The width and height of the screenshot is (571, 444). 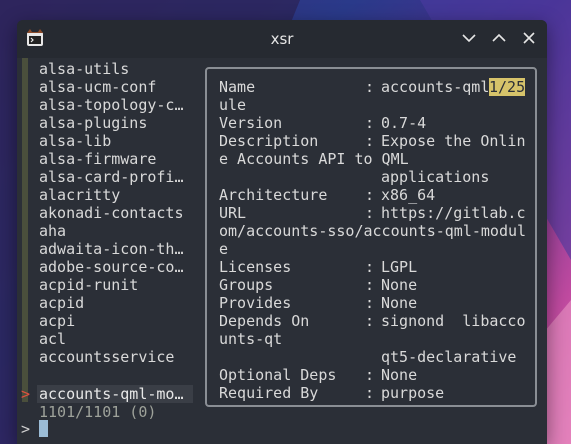 What do you see at coordinates (57, 321) in the screenshot?
I see `list-item: acpi` at bounding box center [57, 321].